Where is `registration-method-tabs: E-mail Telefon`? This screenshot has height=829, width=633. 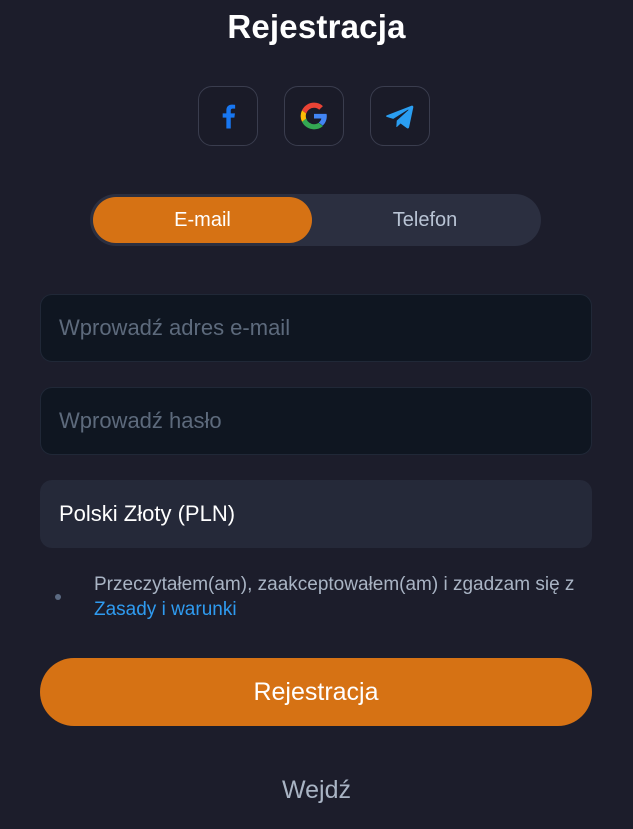 registration-method-tabs: E-mail Telefon is located at coordinates (315, 220).